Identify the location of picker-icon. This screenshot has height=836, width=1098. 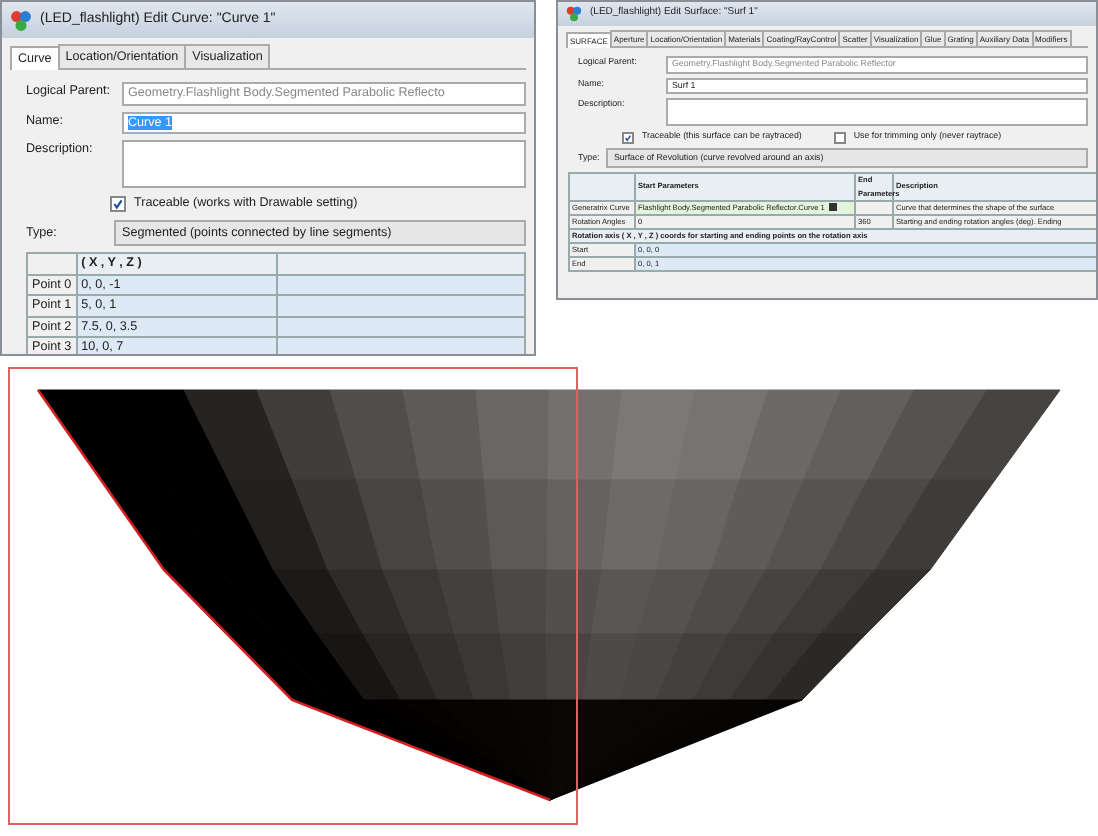
(833, 207).